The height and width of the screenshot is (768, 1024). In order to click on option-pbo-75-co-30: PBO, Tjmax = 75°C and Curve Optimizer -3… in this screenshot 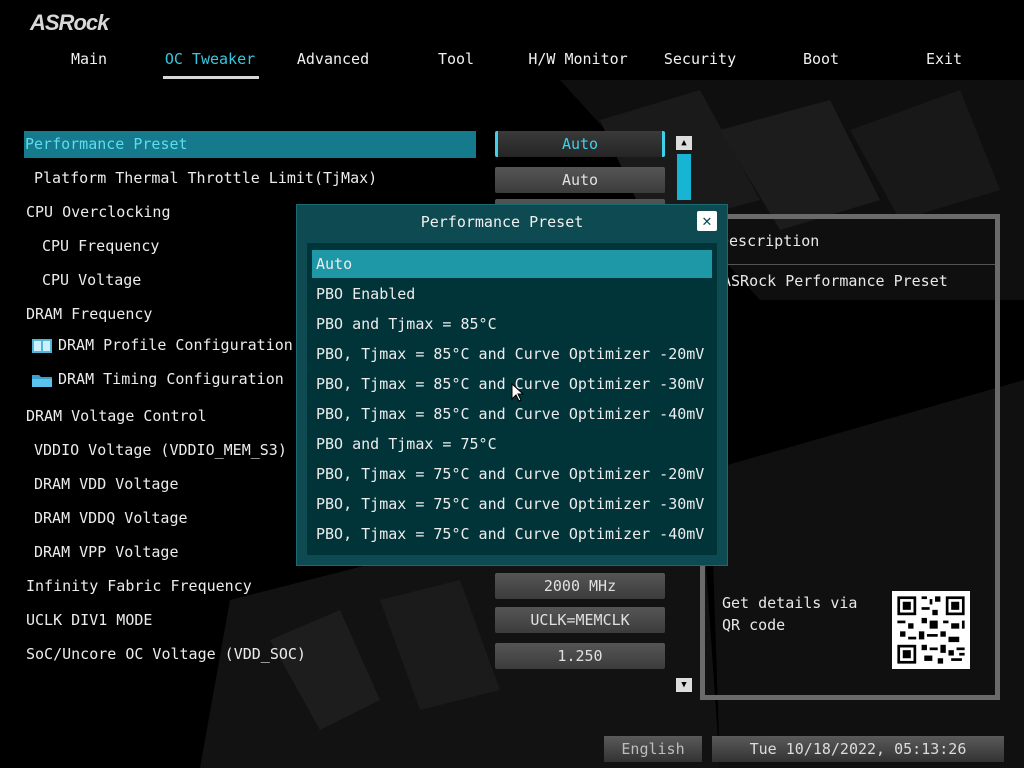, I will do `click(512, 504)`.